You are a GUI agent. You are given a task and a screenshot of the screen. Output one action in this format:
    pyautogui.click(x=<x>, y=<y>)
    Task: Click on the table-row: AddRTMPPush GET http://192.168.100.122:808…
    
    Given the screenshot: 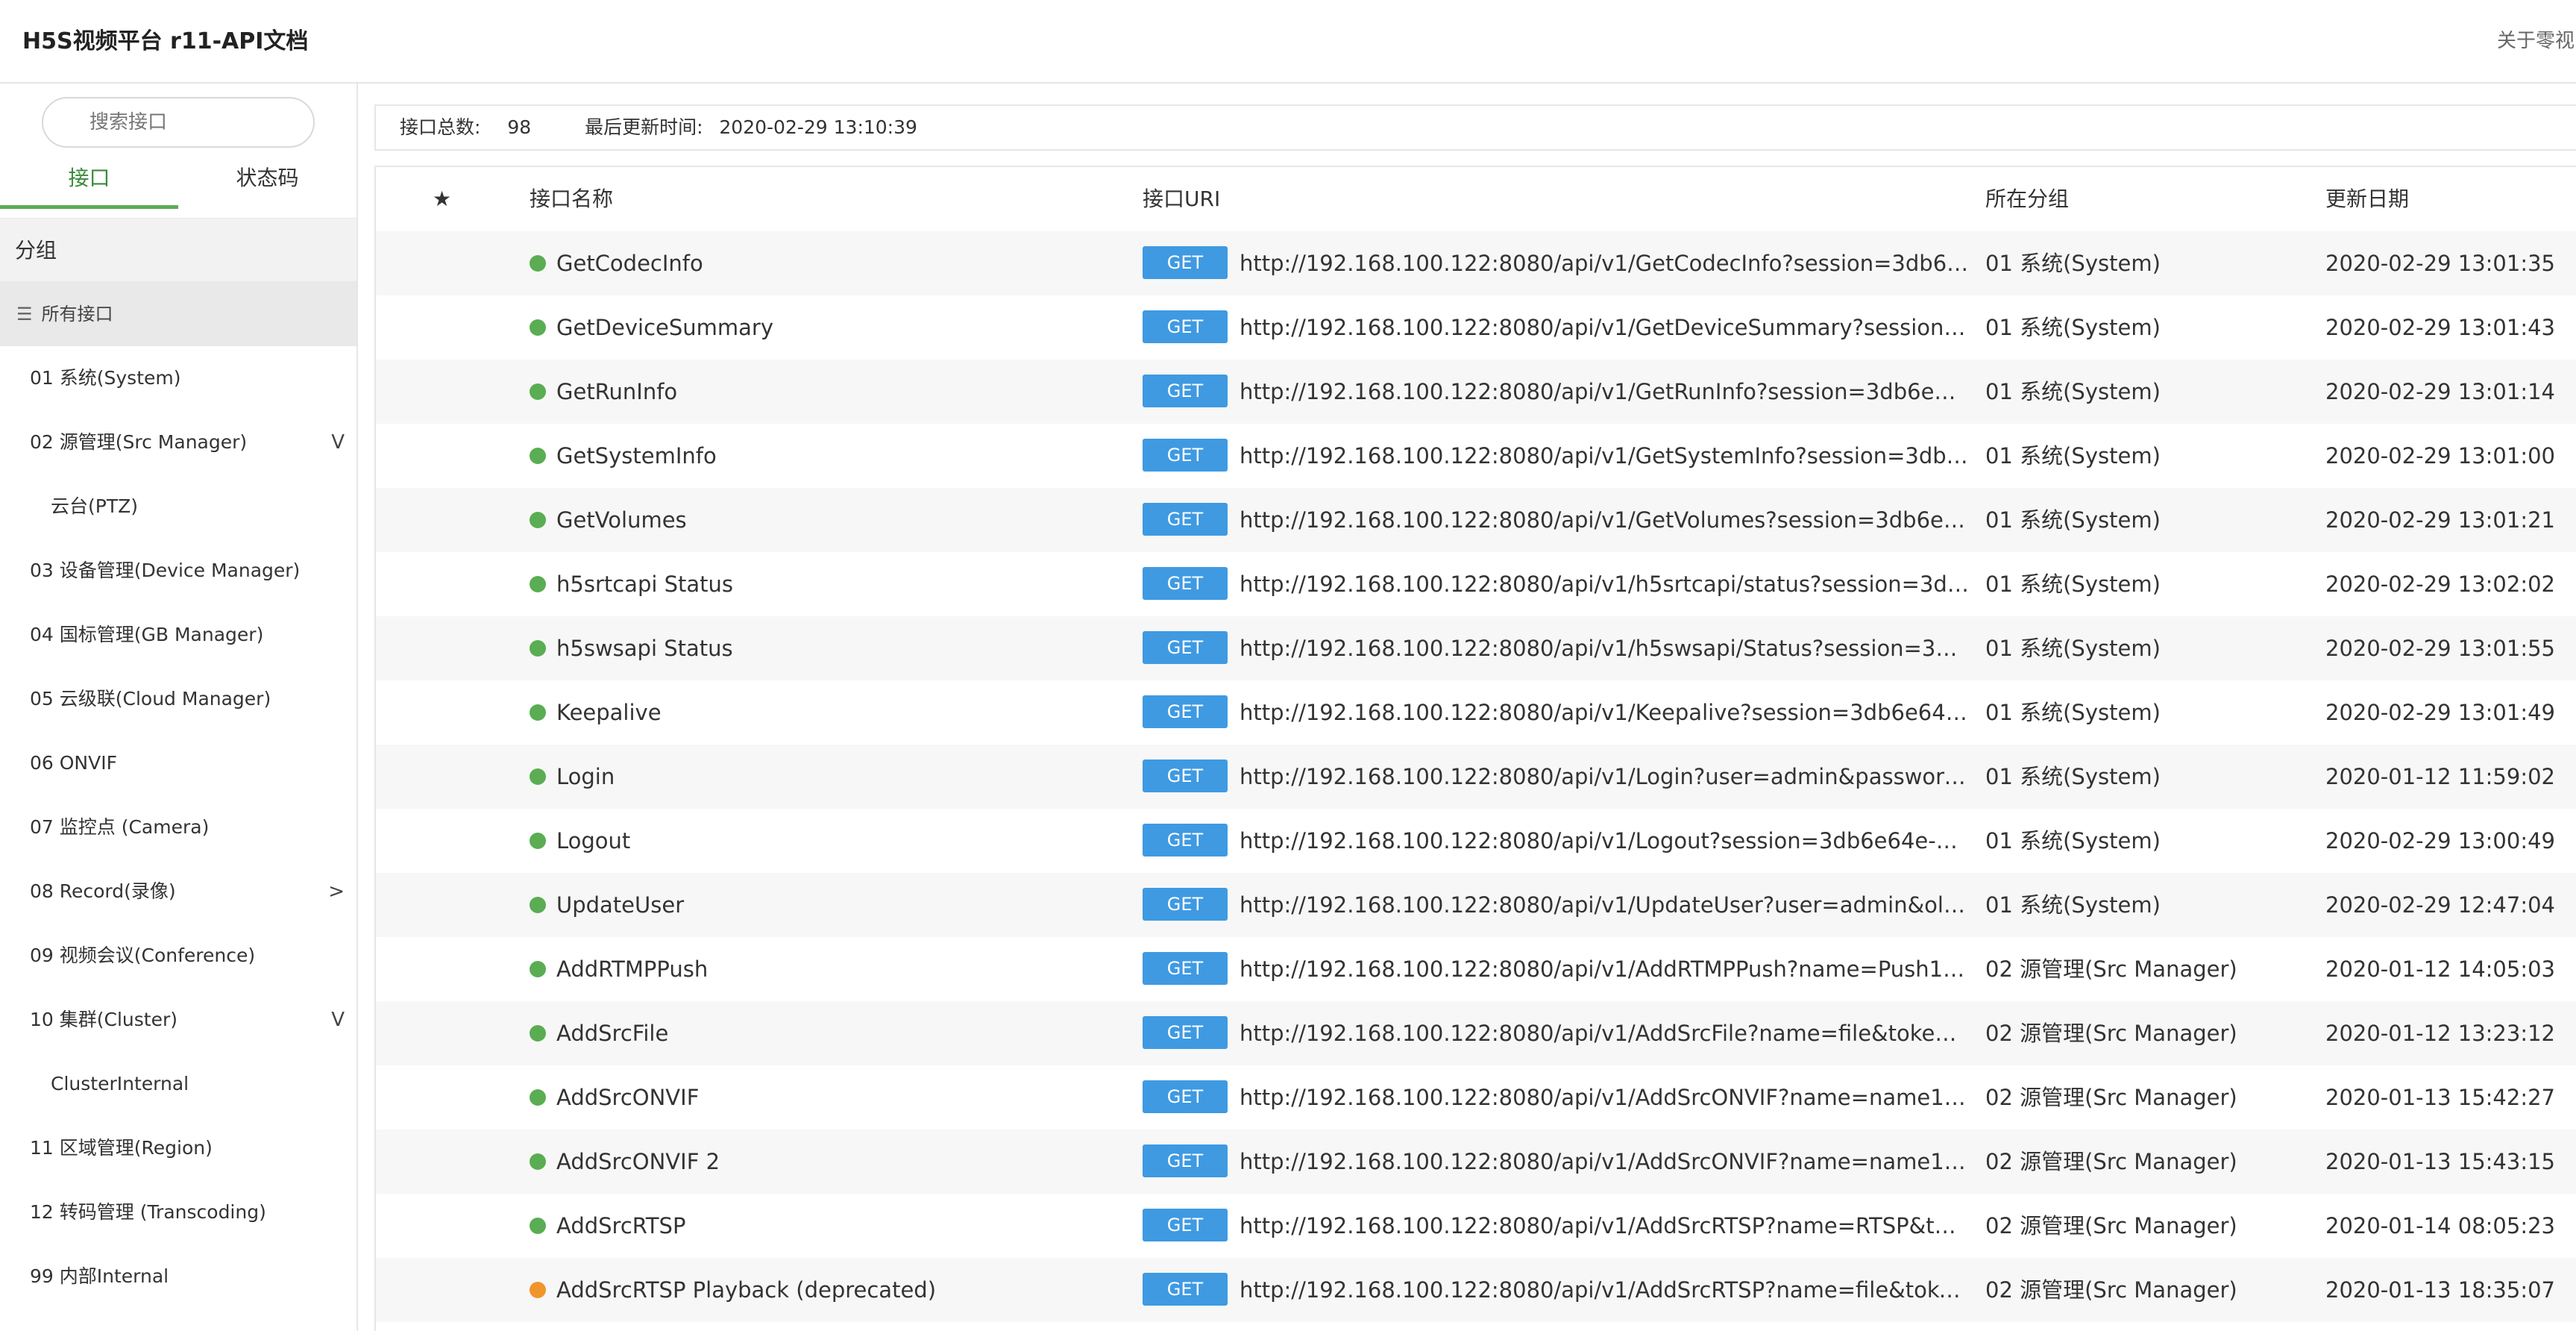 What is the action you would take?
    pyautogui.click(x=1476, y=969)
    